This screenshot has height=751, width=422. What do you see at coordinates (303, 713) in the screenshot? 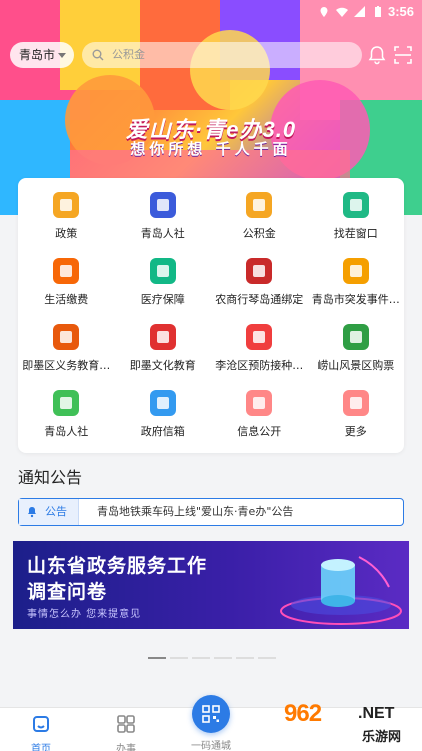
I see `watermark-brand: 962` at bounding box center [303, 713].